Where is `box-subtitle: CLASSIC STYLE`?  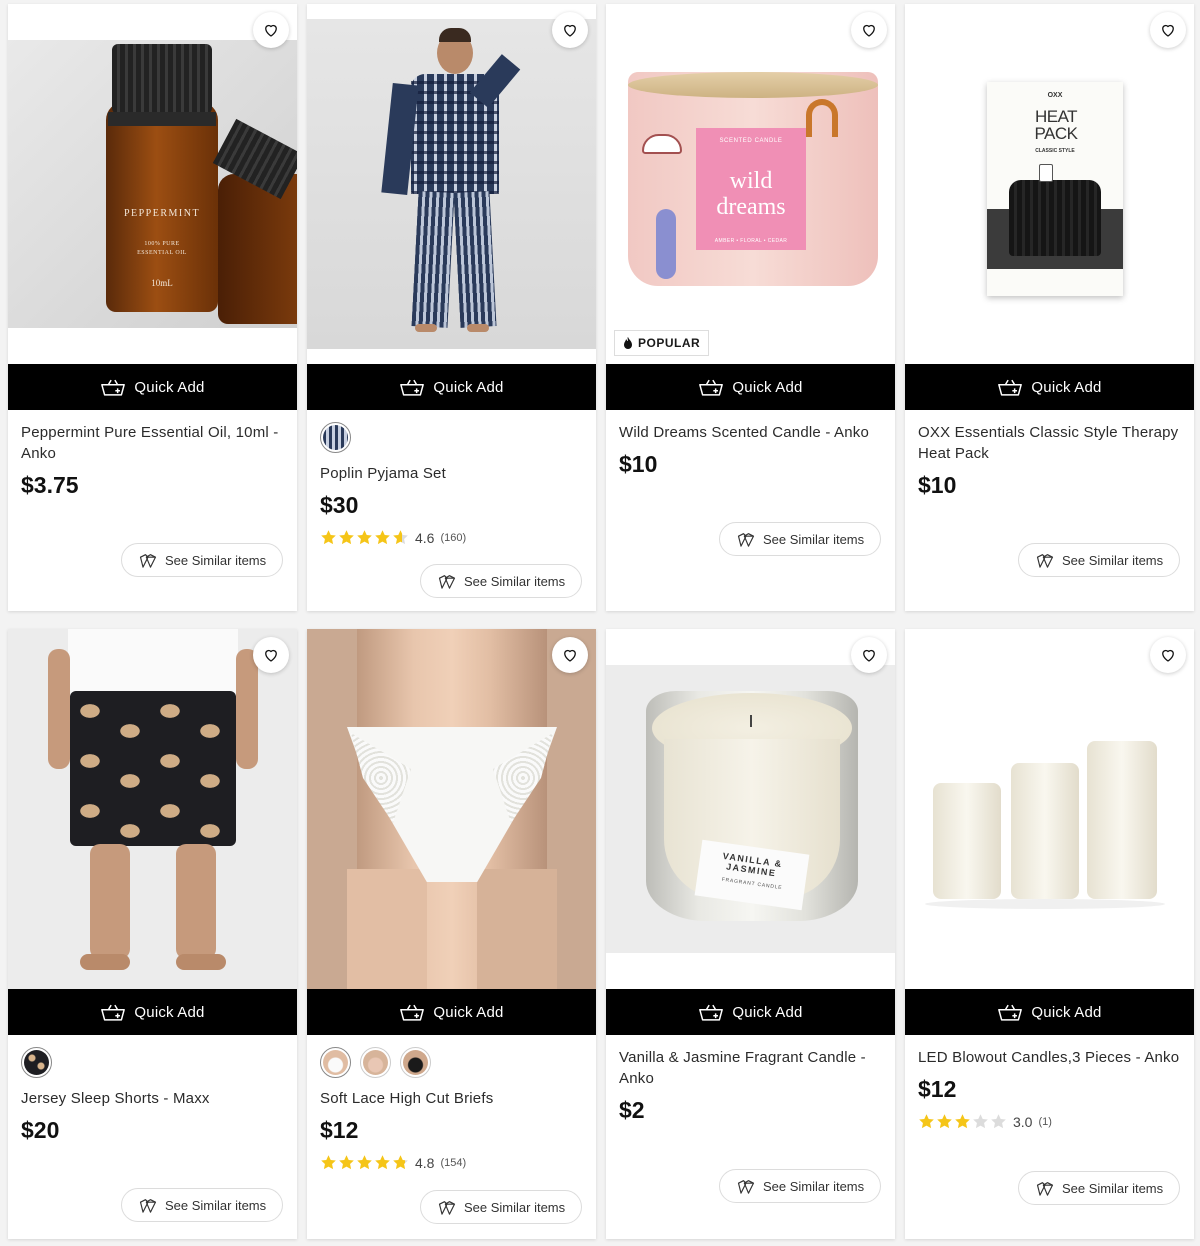 box-subtitle: CLASSIC STYLE is located at coordinates (1055, 151).